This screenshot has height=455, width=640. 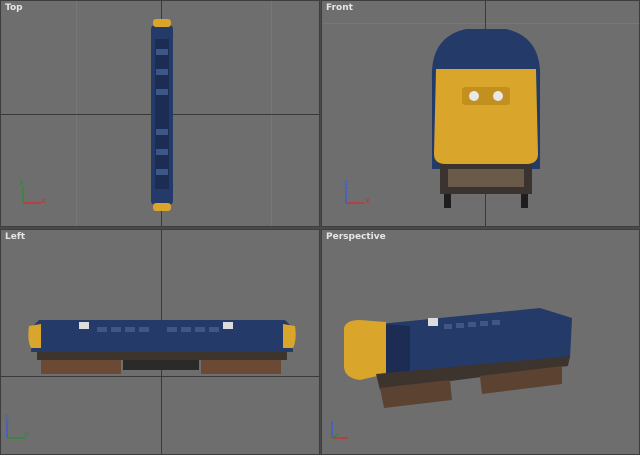 I want to click on locomotive-front-view, so click(x=486, y=115).